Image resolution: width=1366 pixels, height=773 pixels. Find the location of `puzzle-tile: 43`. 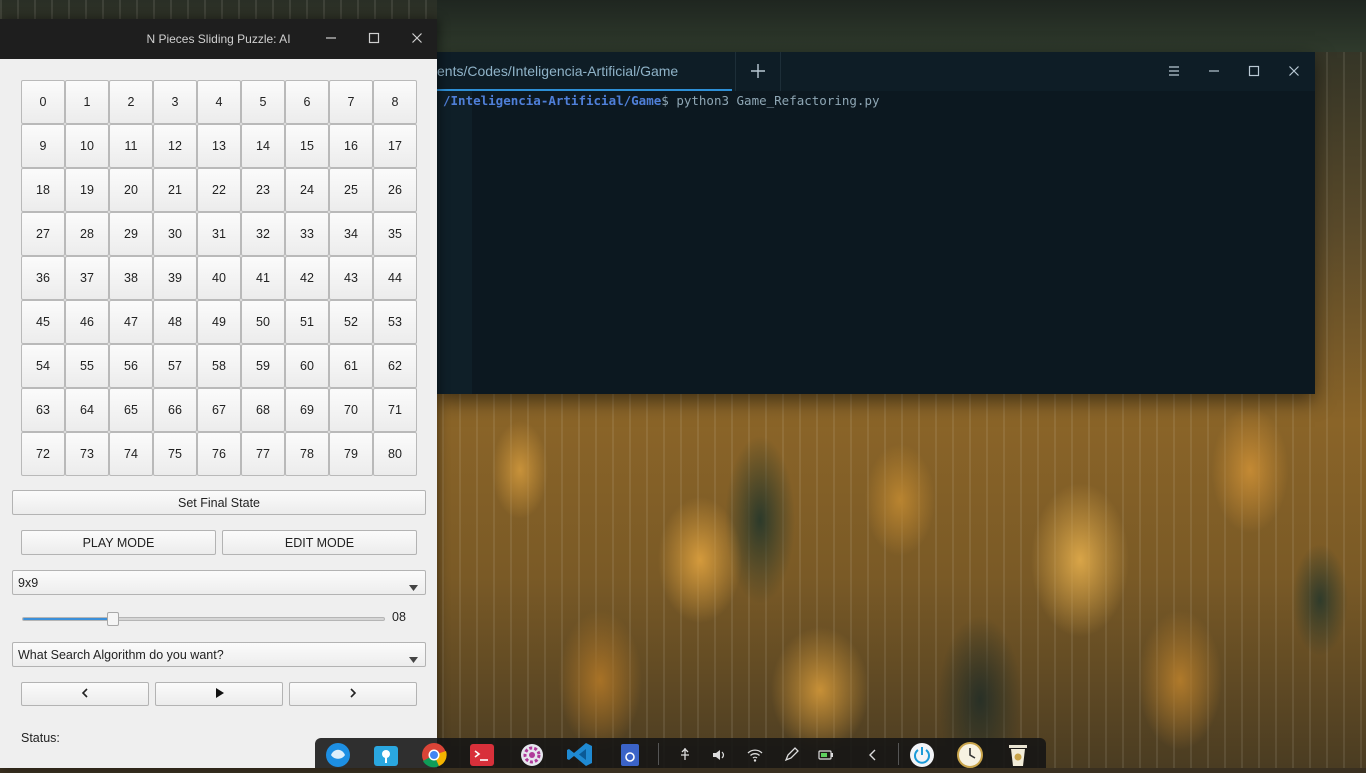

puzzle-tile: 43 is located at coordinates (351, 278).